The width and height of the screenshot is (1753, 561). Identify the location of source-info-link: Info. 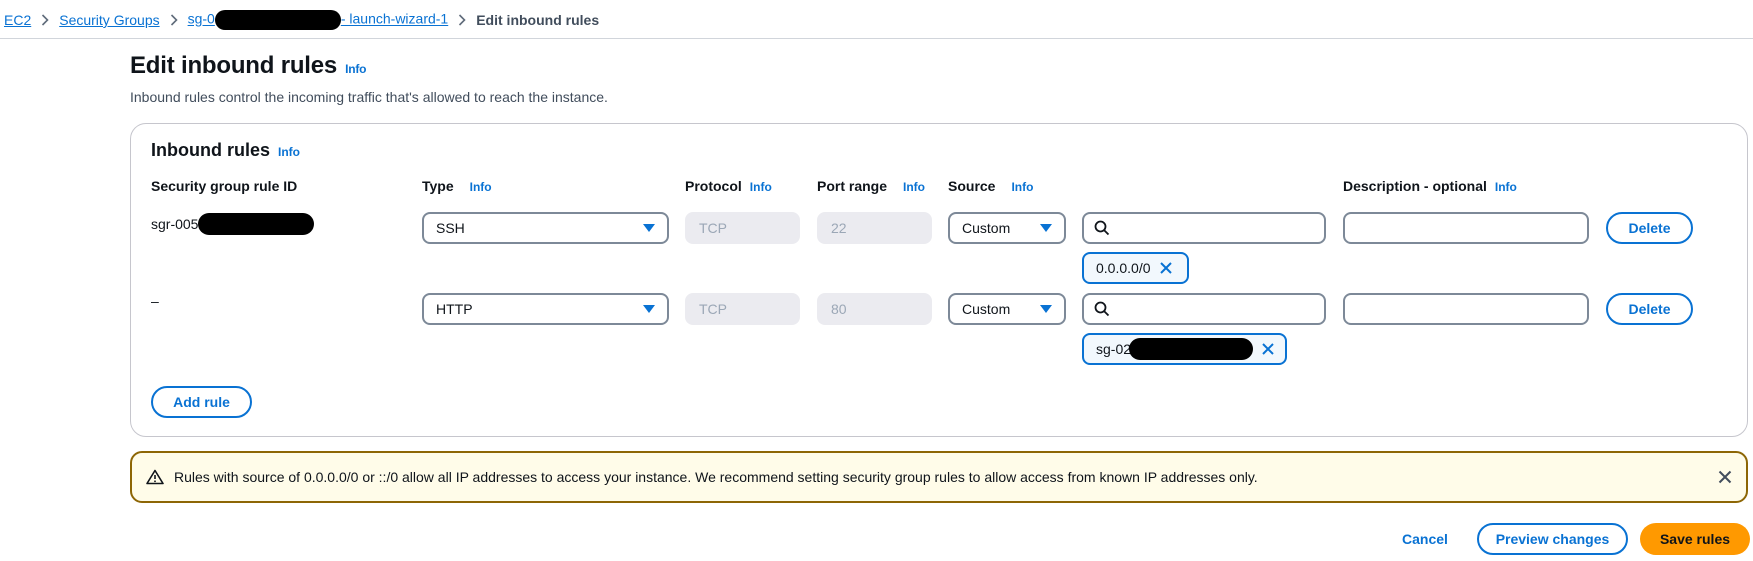
(1022, 187).